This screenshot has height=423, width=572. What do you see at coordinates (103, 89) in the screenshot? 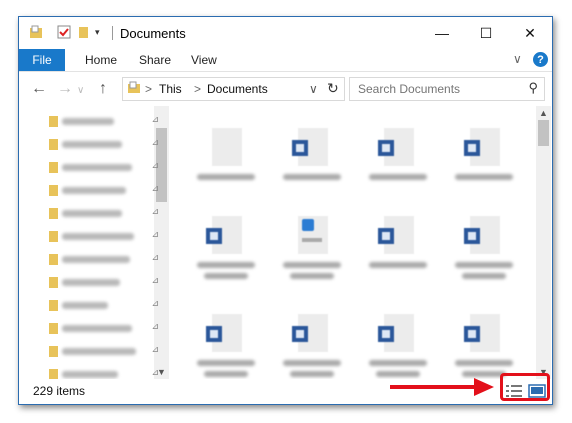
I see `up-arrow-icon: ↑` at bounding box center [103, 89].